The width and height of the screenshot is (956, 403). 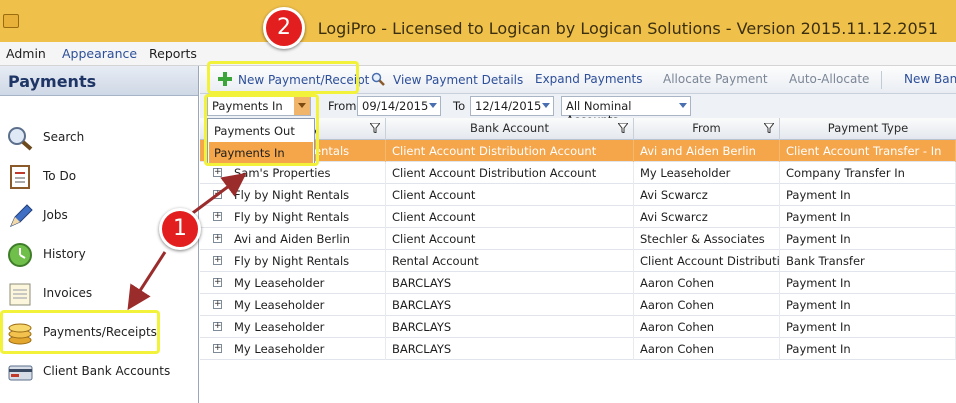 I want to click on callout-badge-2: 2, so click(x=284, y=28).